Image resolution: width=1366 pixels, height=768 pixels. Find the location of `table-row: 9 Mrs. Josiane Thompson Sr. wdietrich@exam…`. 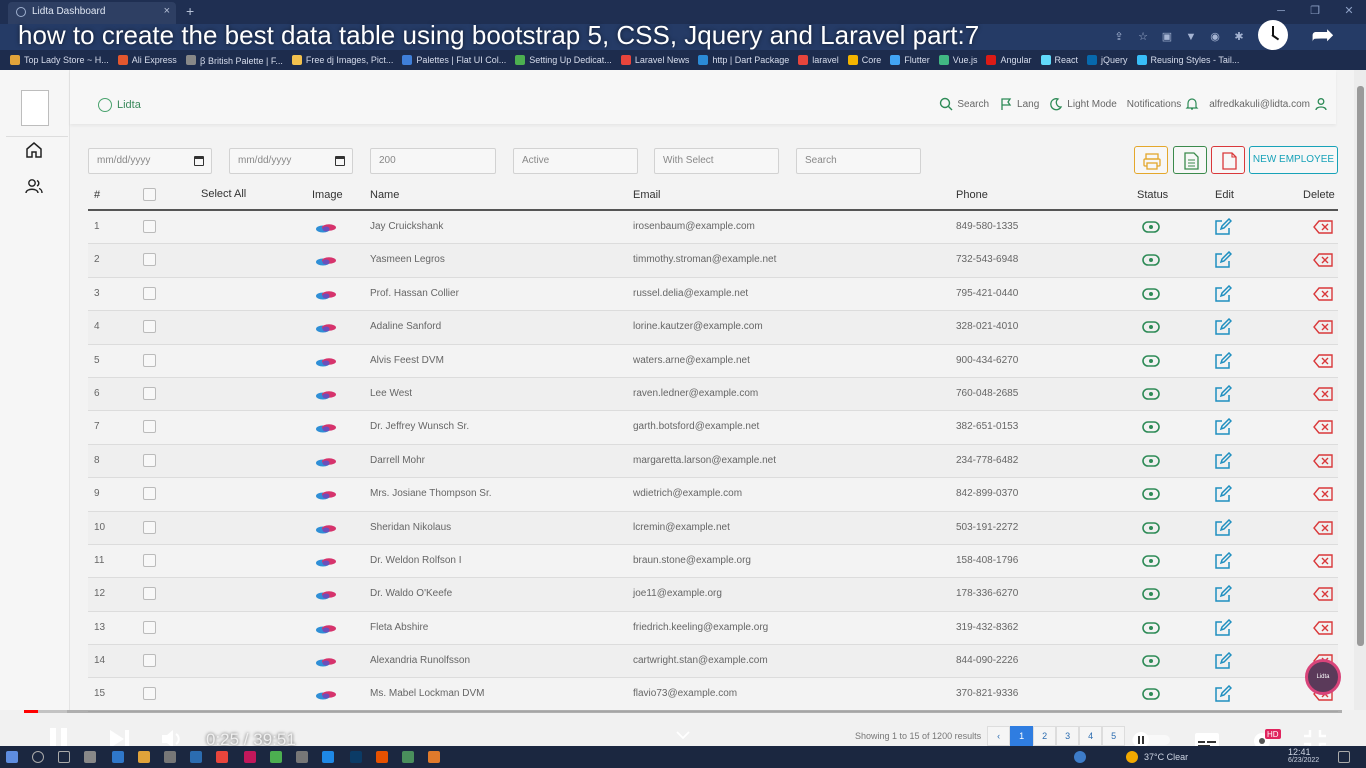

table-row: 9 Mrs. Josiane Thompson Sr. wdietrich@exam… is located at coordinates (713, 495).